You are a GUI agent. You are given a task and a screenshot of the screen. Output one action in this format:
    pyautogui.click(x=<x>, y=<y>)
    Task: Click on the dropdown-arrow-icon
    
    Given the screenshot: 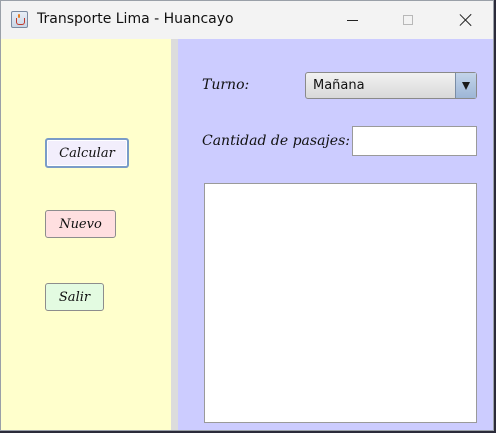 What is the action you would take?
    pyautogui.click(x=465, y=85)
    